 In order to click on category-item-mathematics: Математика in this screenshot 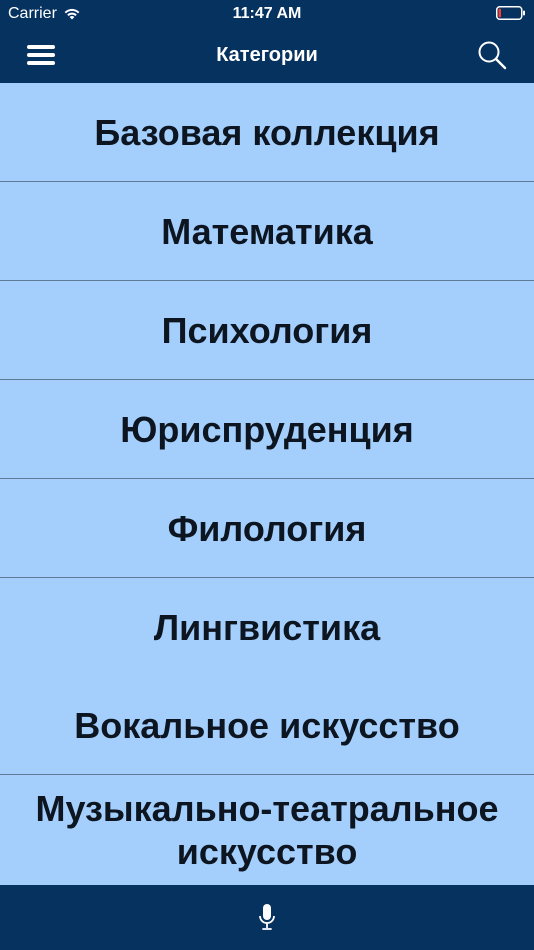, I will do `click(267, 231)`.